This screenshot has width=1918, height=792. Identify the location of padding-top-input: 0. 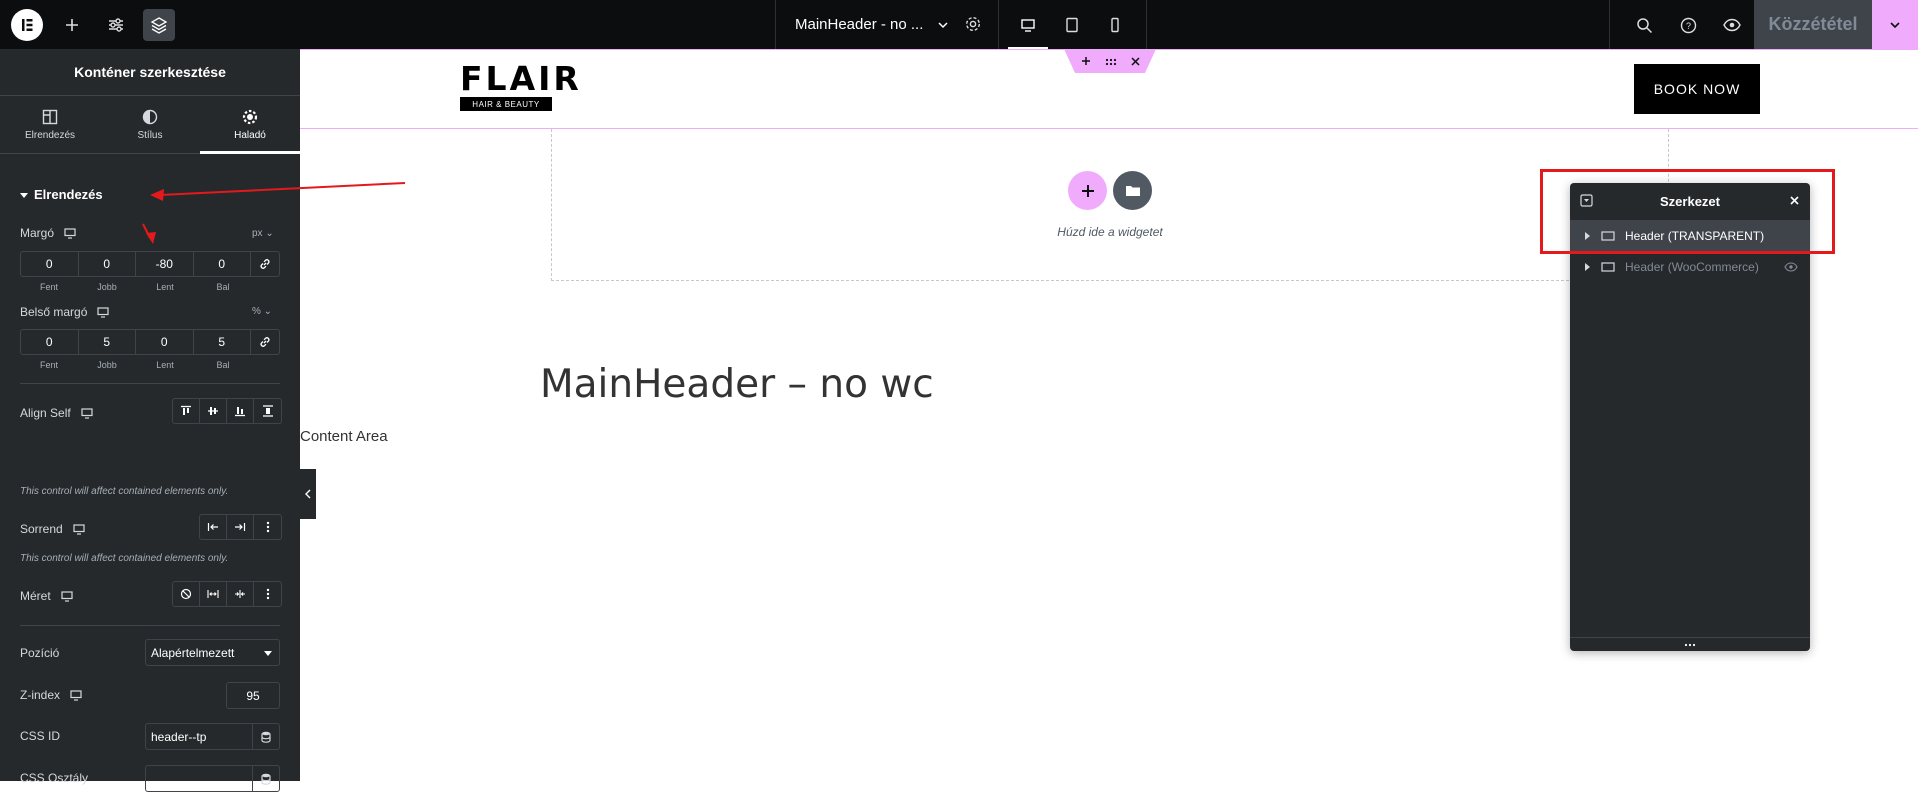
(50, 342).